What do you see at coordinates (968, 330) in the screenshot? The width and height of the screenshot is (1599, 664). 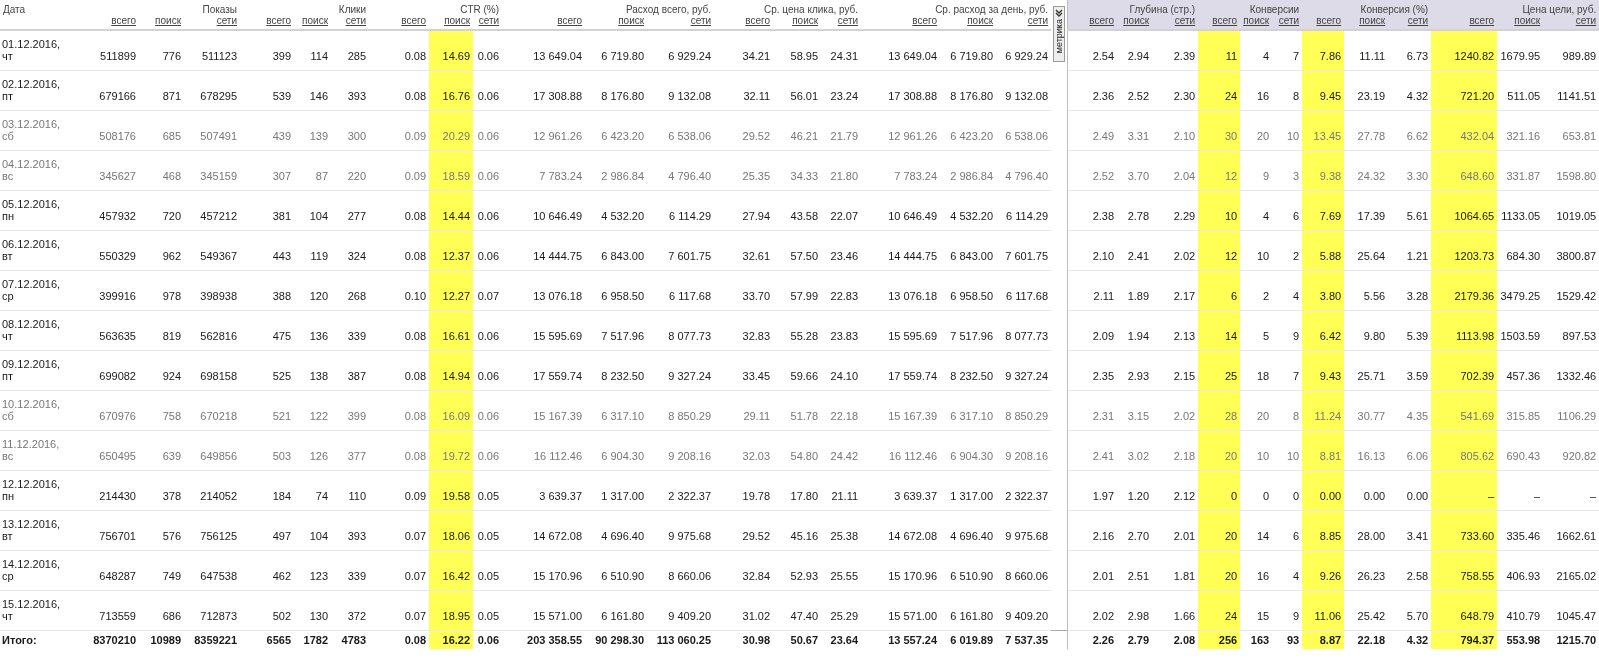 I see `table-cell: 7 517.96` at bounding box center [968, 330].